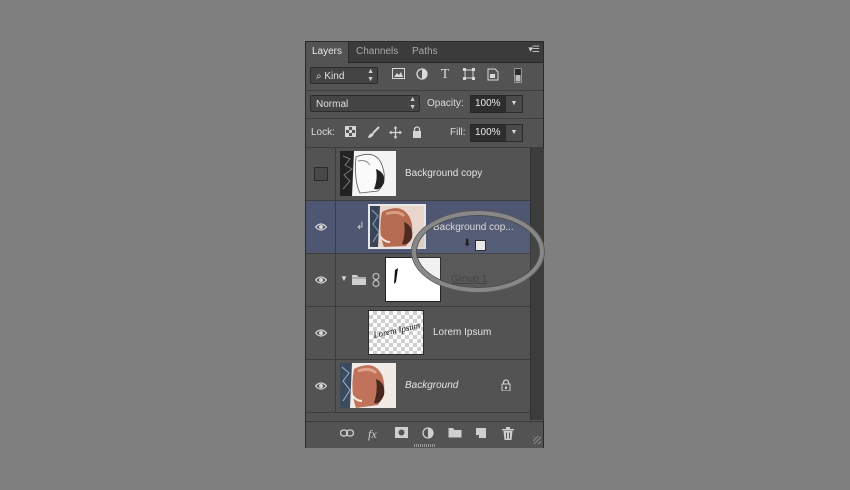  I want to click on adjustment-layer-icon, so click(428, 434).